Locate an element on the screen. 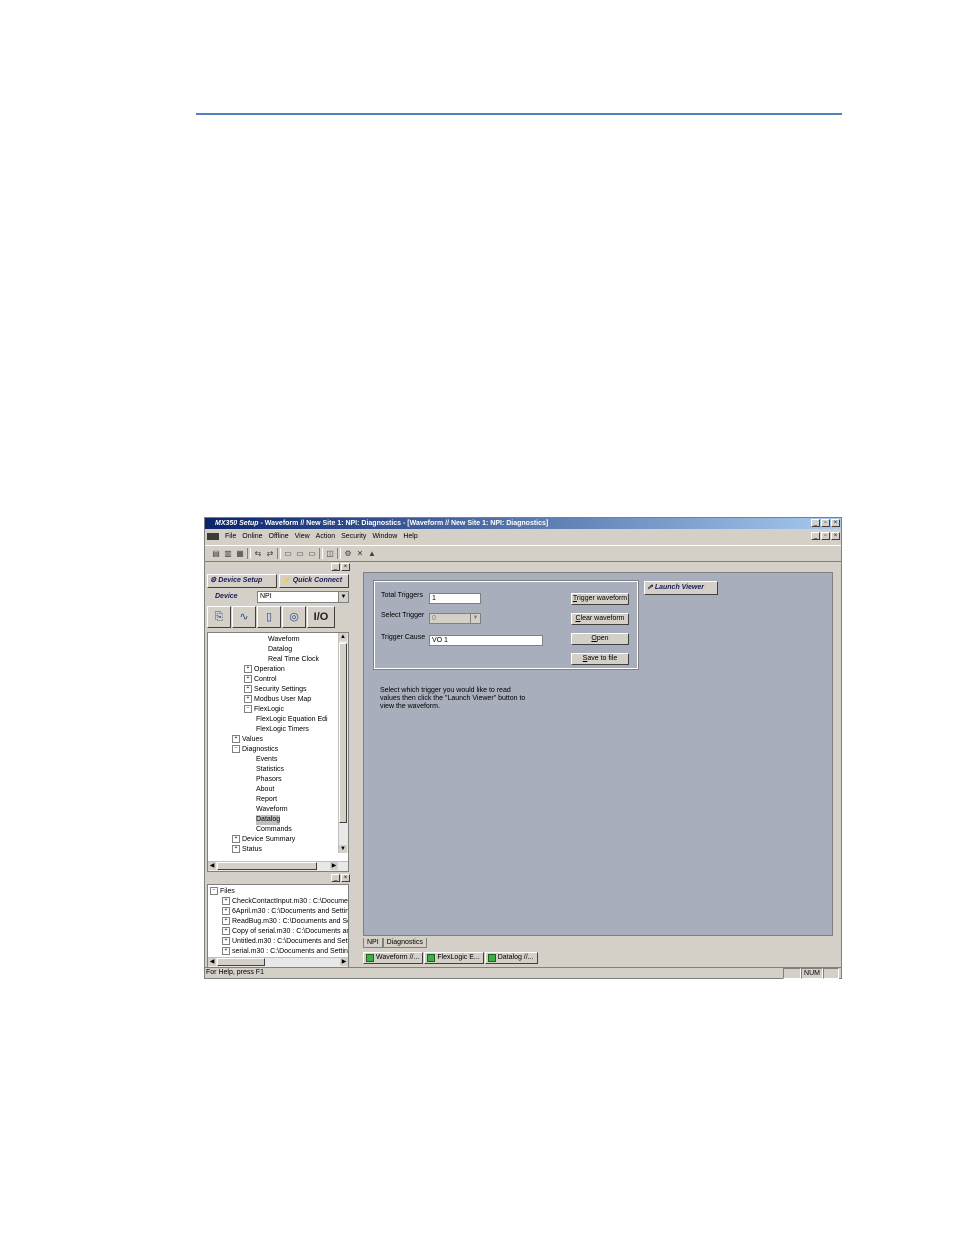  tools-icon: ✕ is located at coordinates (360, 554).